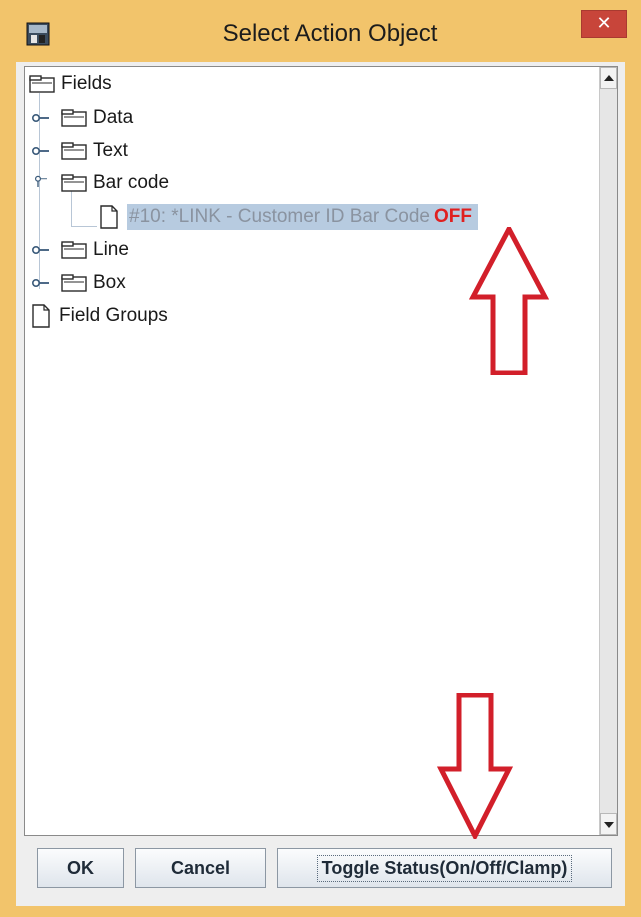  I want to click on toggle-status-button: Toggle Status(On/Off/Clamp), so click(444, 868).